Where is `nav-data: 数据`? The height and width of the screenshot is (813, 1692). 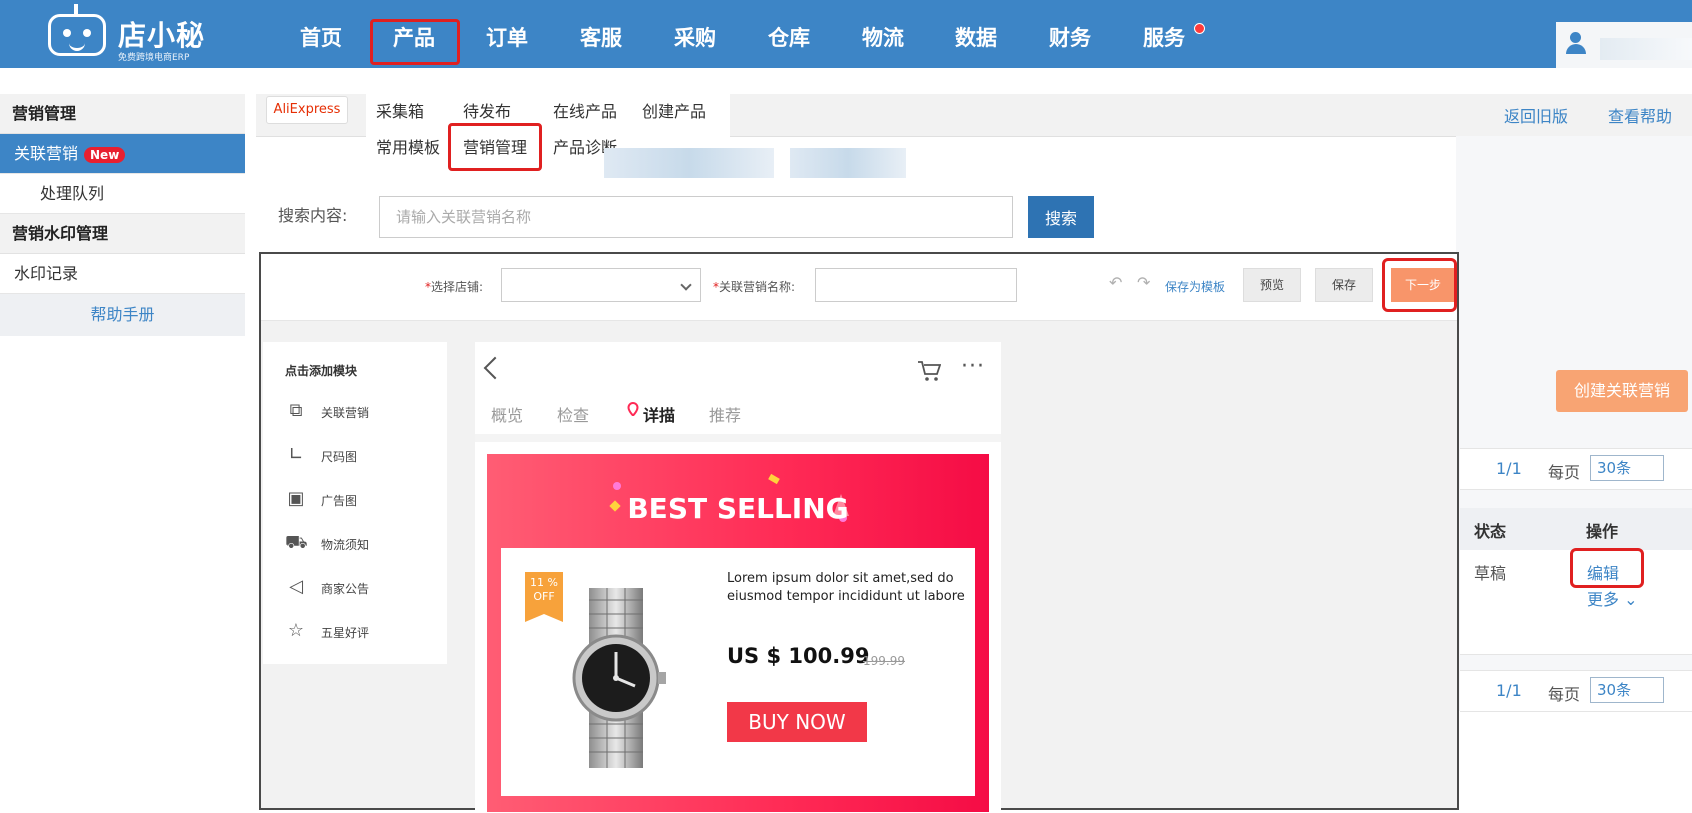
nav-data: 数据 is located at coordinates (976, 37).